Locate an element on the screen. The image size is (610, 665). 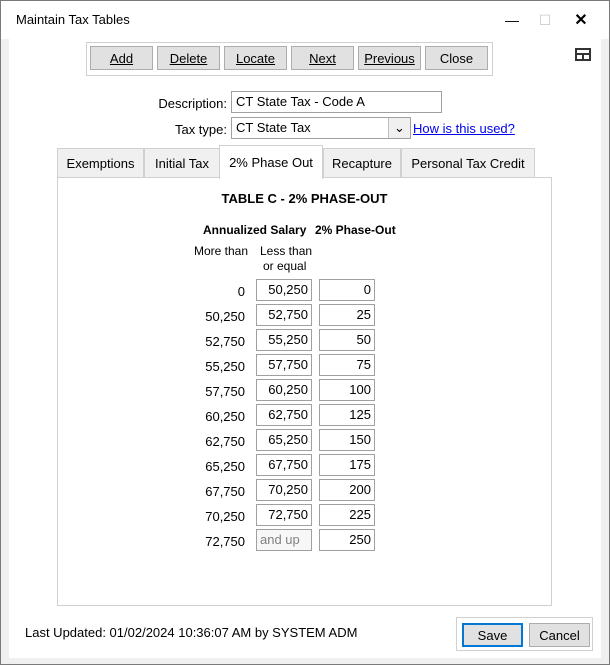
annualized-salary-header: Annualized Salary is located at coordinates (255, 230).